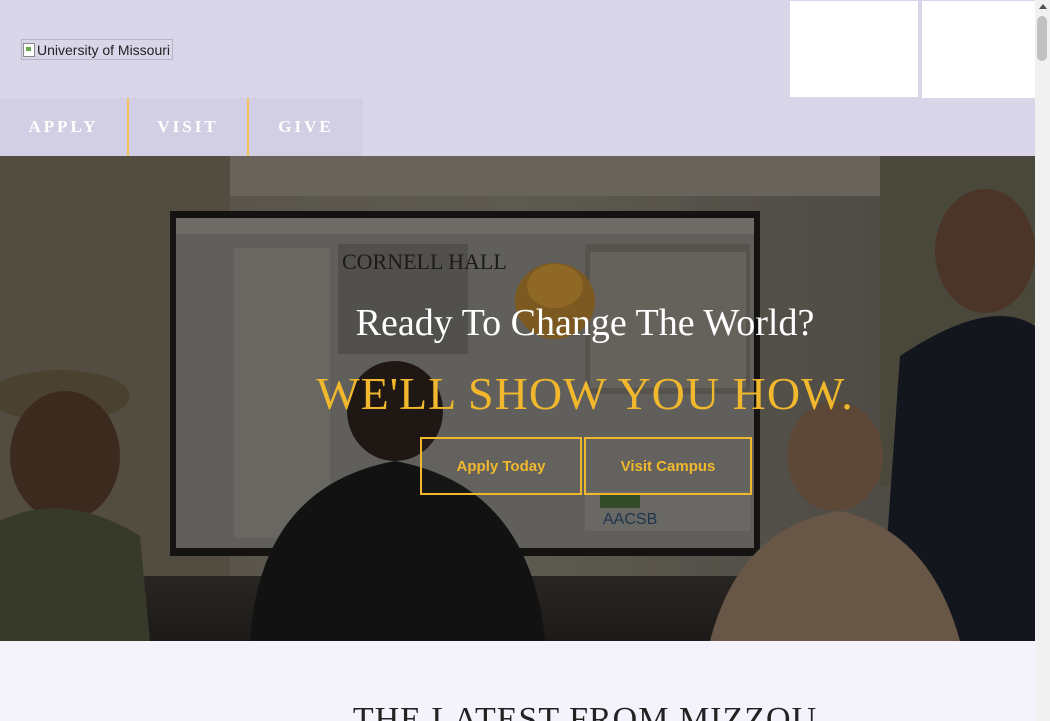 The height and width of the screenshot is (721, 1050). I want to click on nav-give-link: GIVE, so click(306, 127).